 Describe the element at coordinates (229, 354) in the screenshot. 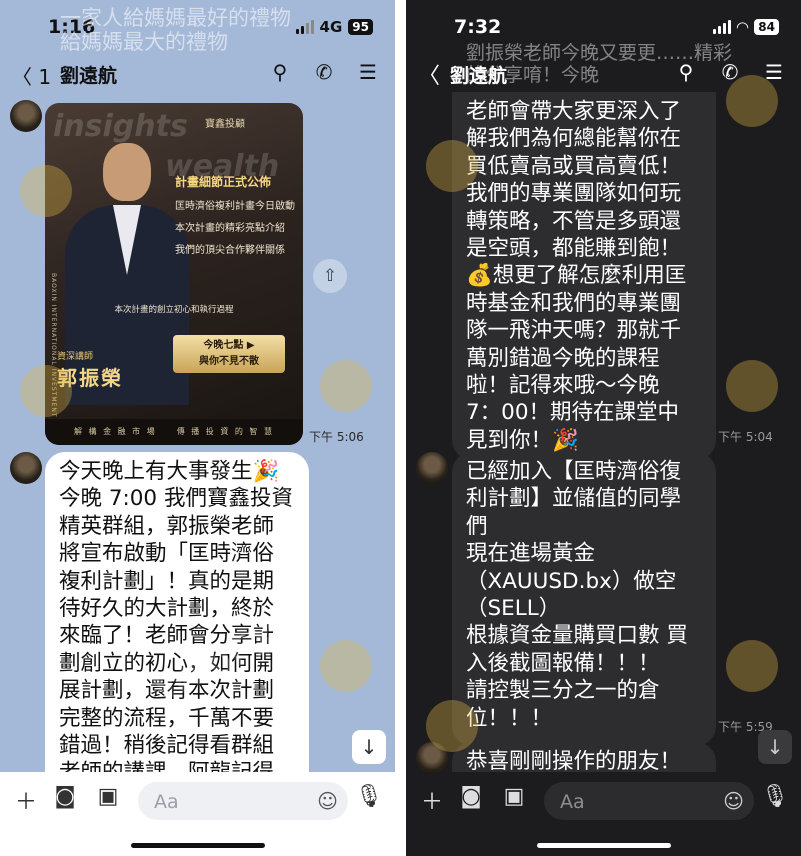

I see `poster-cta: 今晚七點 ▶ 與你不見不散` at that location.